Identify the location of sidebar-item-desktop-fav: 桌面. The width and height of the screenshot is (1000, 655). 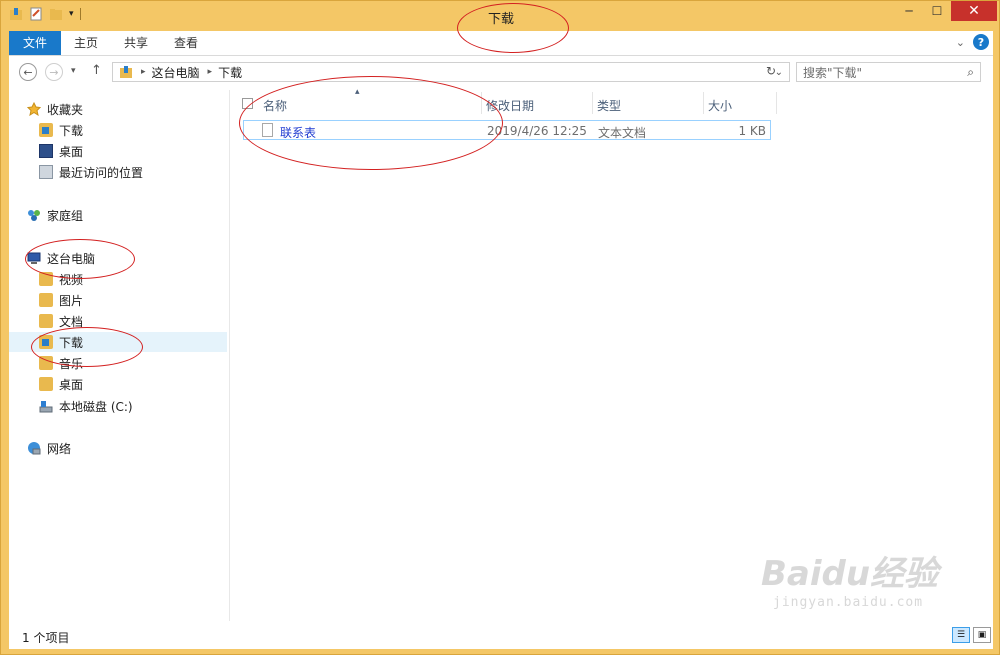
(61, 151).